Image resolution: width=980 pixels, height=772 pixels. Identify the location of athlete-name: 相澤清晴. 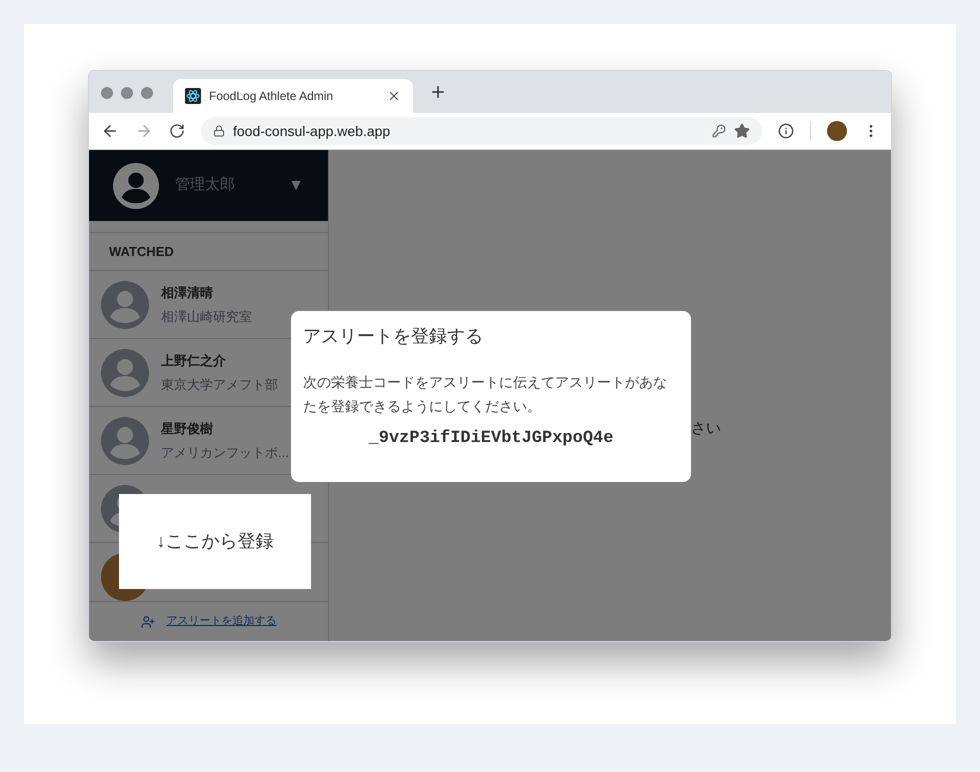
(187, 293).